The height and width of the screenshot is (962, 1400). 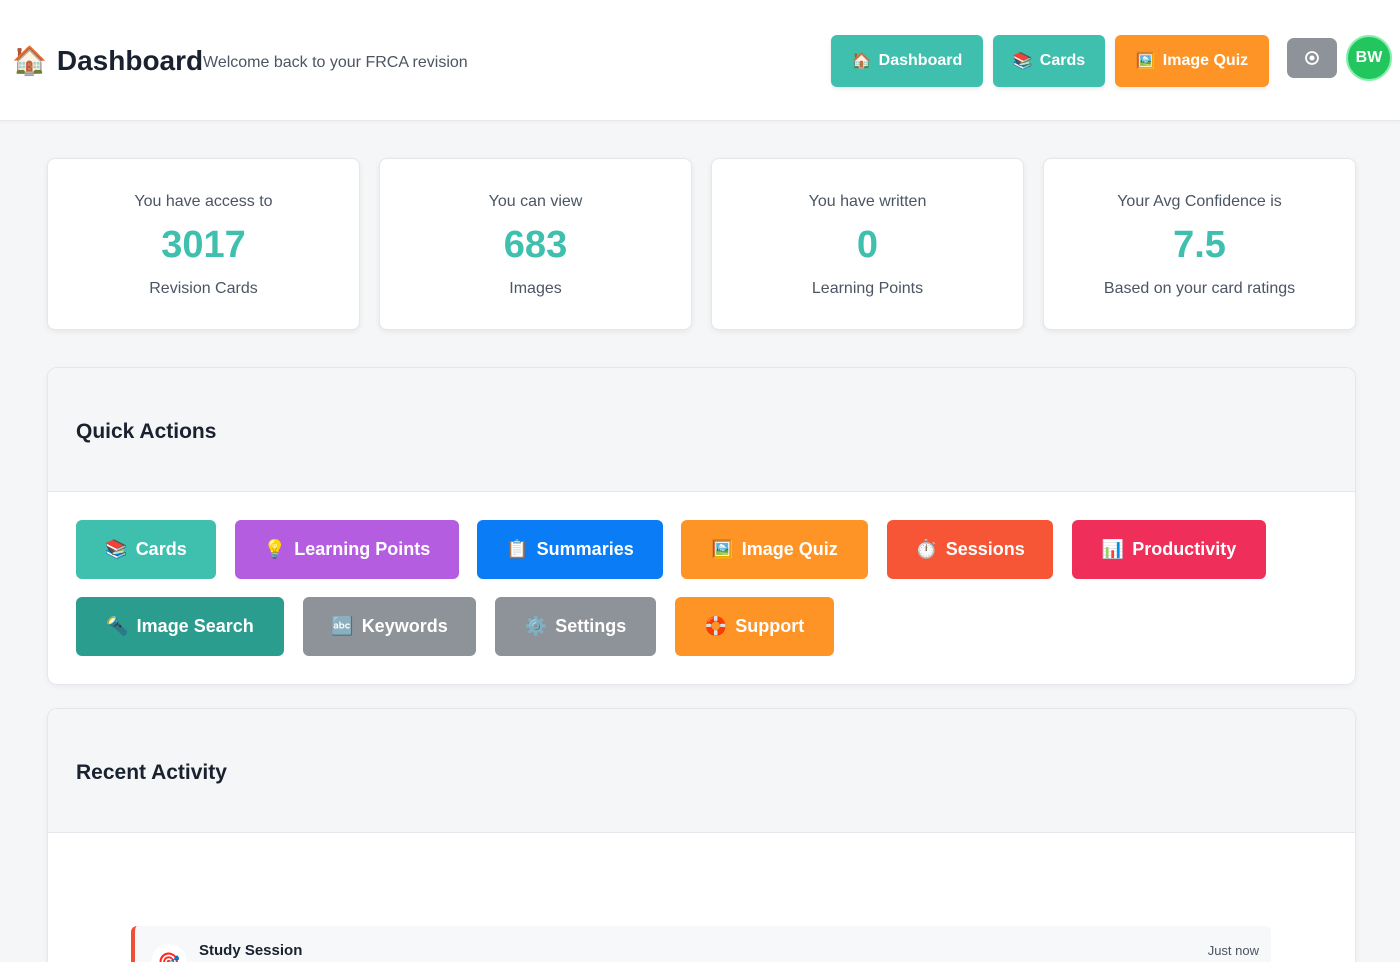 What do you see at coordinates (1233, 950) in the screenshot?
I see `activity-timestamp: Just now` at bounding box center [1233, 950].